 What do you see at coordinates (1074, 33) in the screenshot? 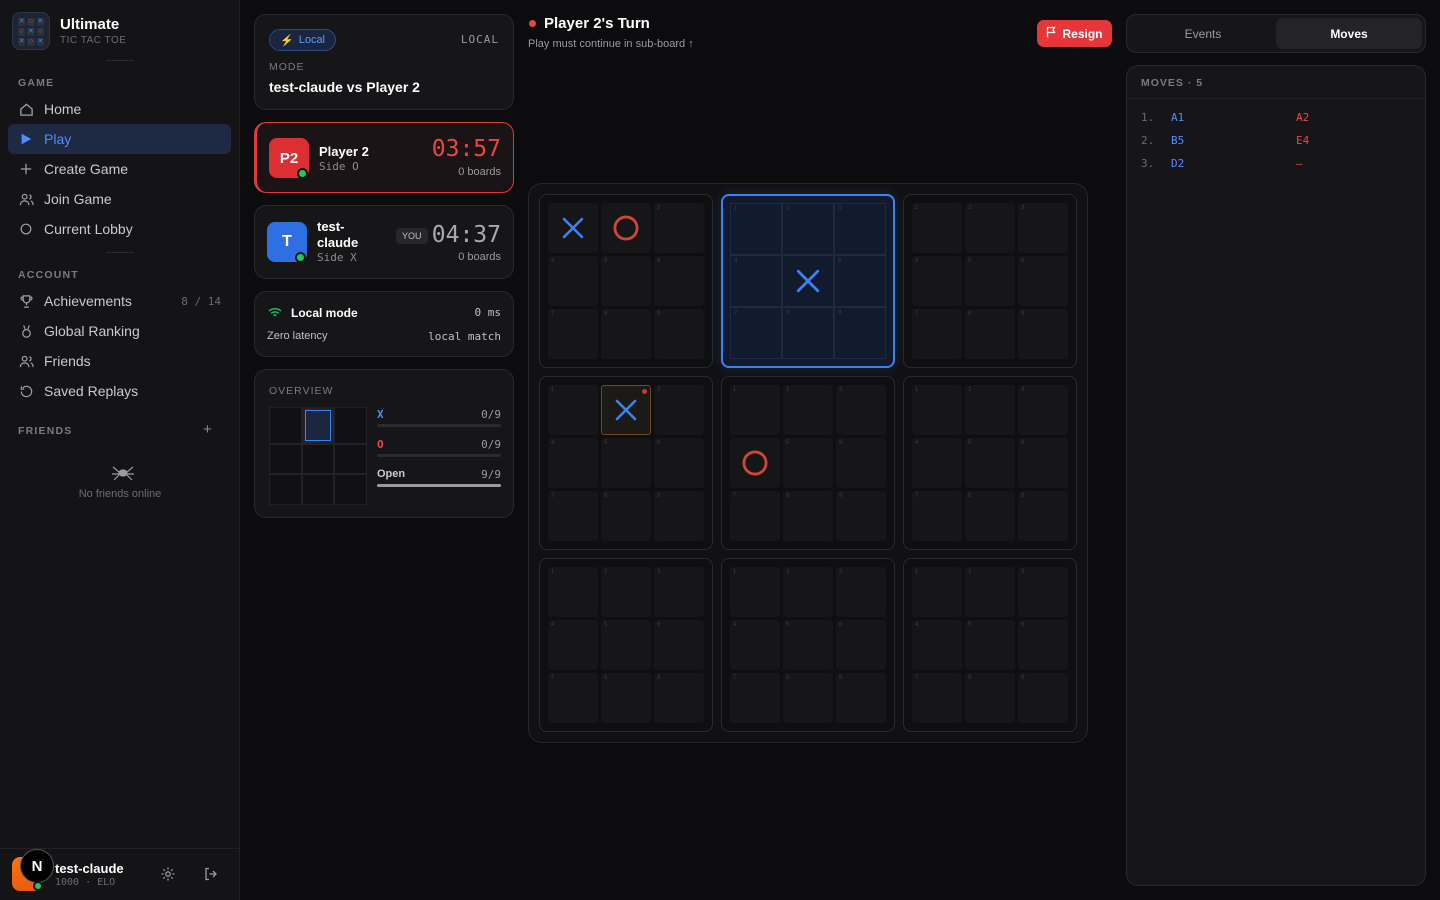
I see `resign-button: Resign` at bounding box center [1074, 33].